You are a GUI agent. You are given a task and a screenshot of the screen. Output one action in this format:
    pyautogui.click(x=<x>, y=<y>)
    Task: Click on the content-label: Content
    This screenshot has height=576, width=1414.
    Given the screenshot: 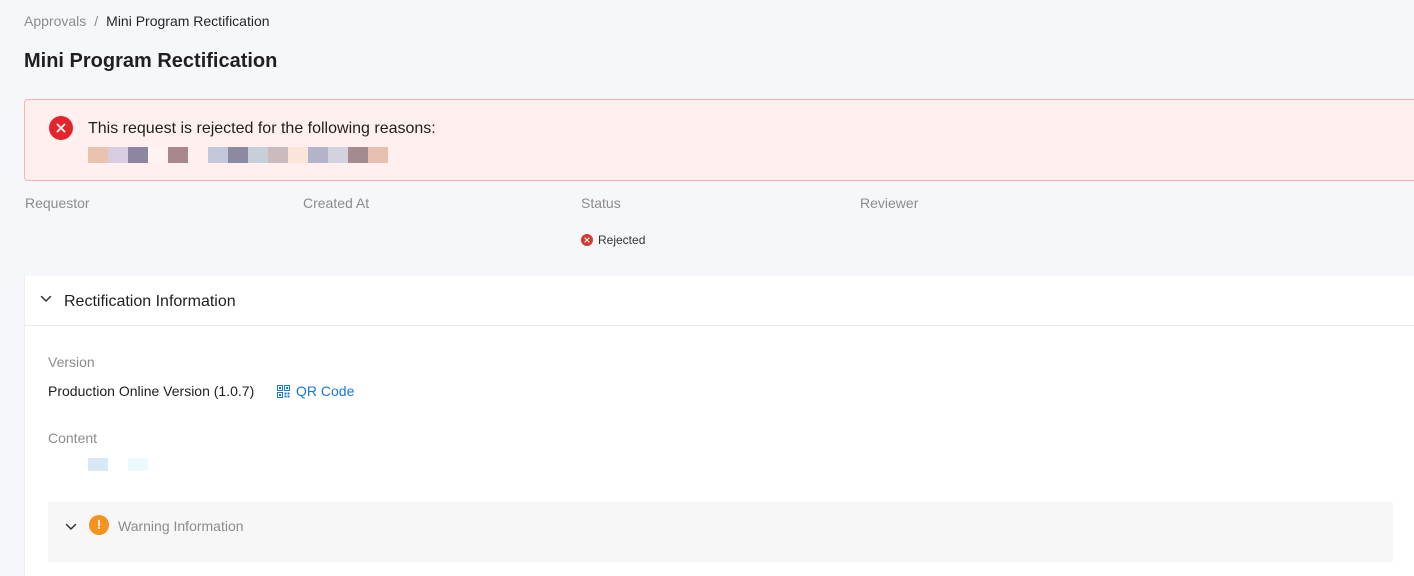 What is the action you would take?
    pyautogui.click(x=73, y=438)
    